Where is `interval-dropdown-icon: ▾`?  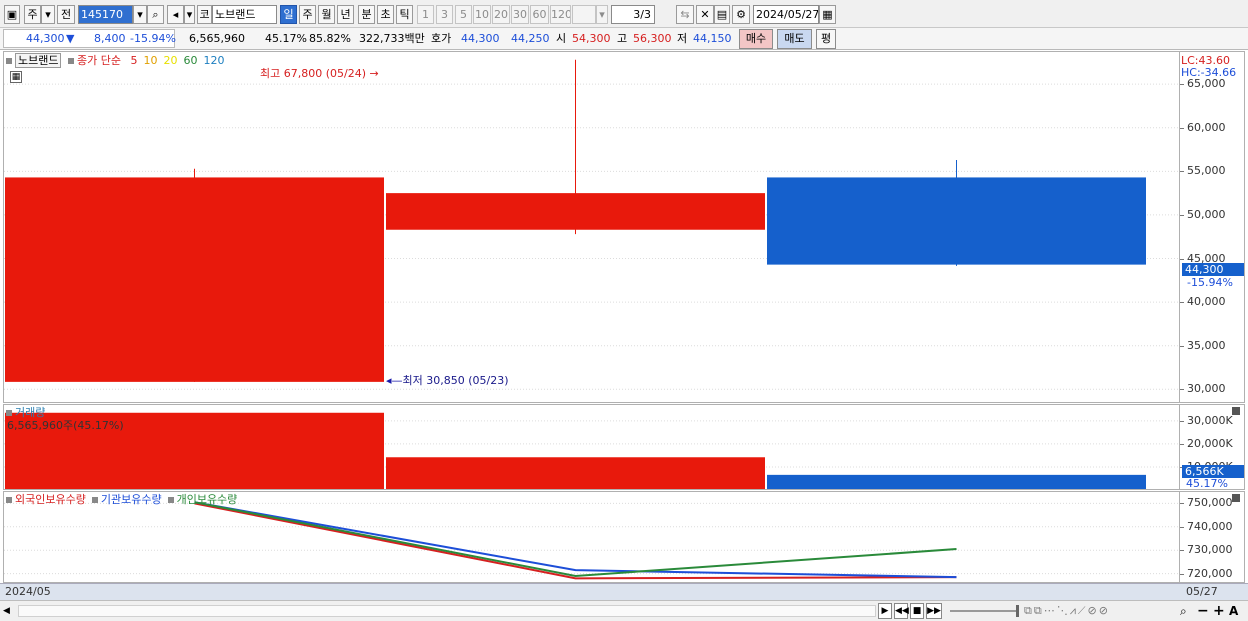 interval-dropdown-icon: ▾ is located at coordinates (602, 14).